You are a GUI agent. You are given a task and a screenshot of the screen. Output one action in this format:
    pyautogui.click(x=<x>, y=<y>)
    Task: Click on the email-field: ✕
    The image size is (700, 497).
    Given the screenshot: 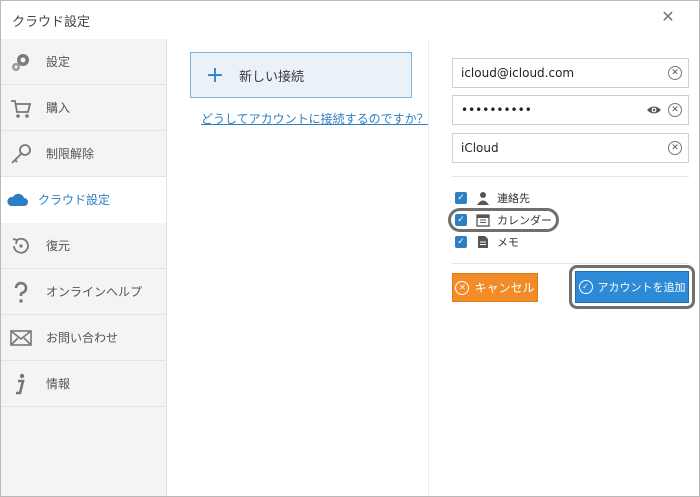 What is the action you would take?
    pyautogui.click(x=570, y=73)
    